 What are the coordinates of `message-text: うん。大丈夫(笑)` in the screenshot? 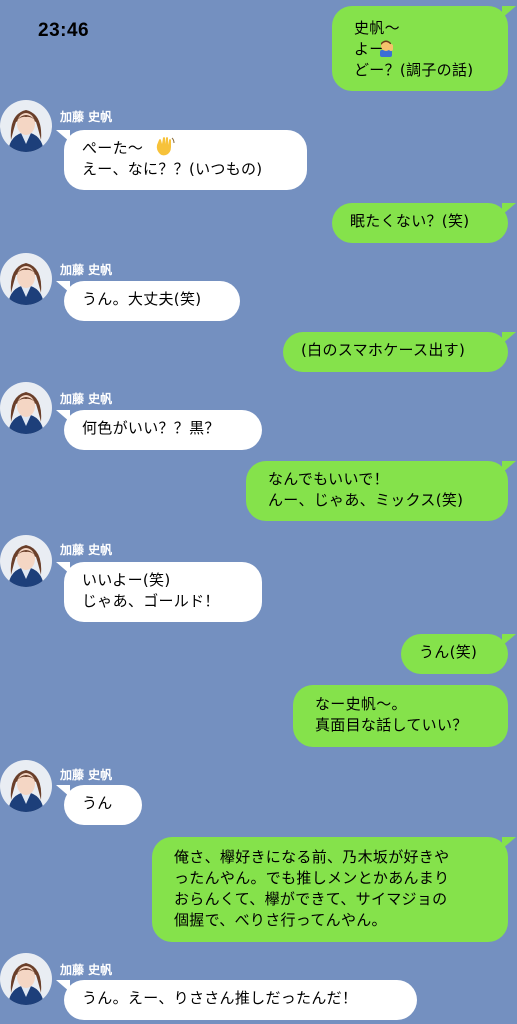 It's located at (142, 299).